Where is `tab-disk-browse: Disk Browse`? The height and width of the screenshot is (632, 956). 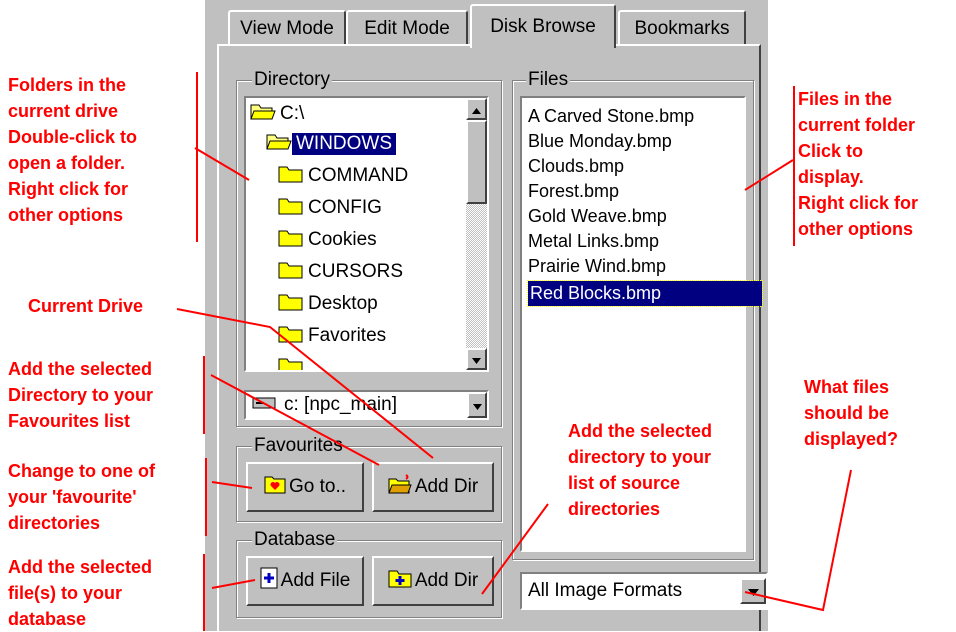
tab-disk-browse: Disk Browse is located at coordinates (543, 26).